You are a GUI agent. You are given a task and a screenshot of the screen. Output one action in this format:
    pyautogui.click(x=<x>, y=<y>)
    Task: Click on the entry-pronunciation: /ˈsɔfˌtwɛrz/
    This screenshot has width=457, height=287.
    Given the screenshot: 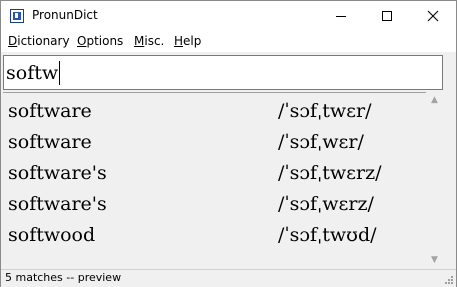 What is the action you would take?
    pyautogui.click(x=330, y=173)
    